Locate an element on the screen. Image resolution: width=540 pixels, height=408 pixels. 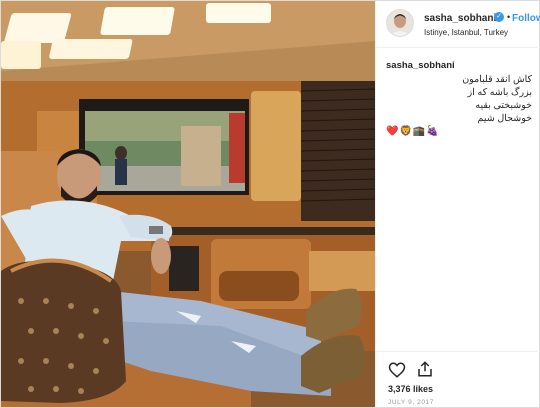
header-username: sasha_sobhani is located at coordinates (460, 18).